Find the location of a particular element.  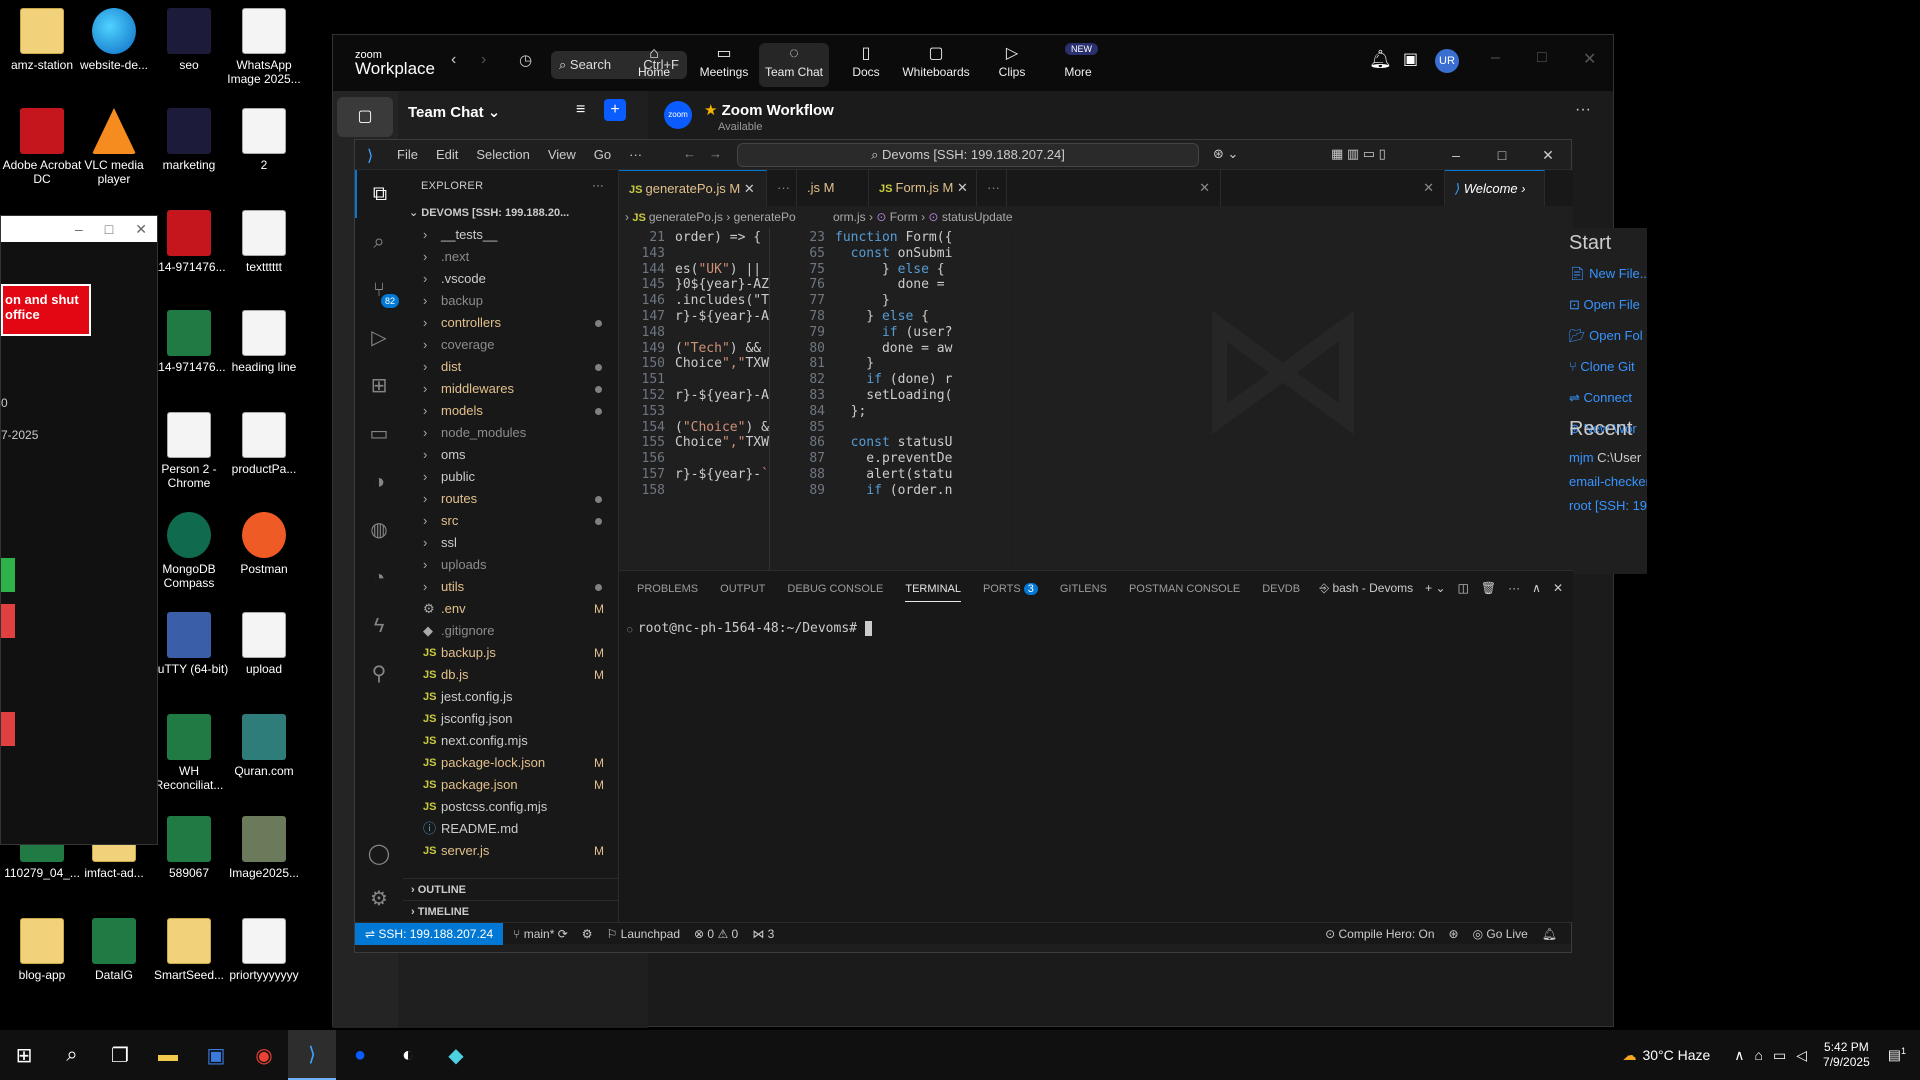

tree-item: › utils is located at coordinates (510, 587).